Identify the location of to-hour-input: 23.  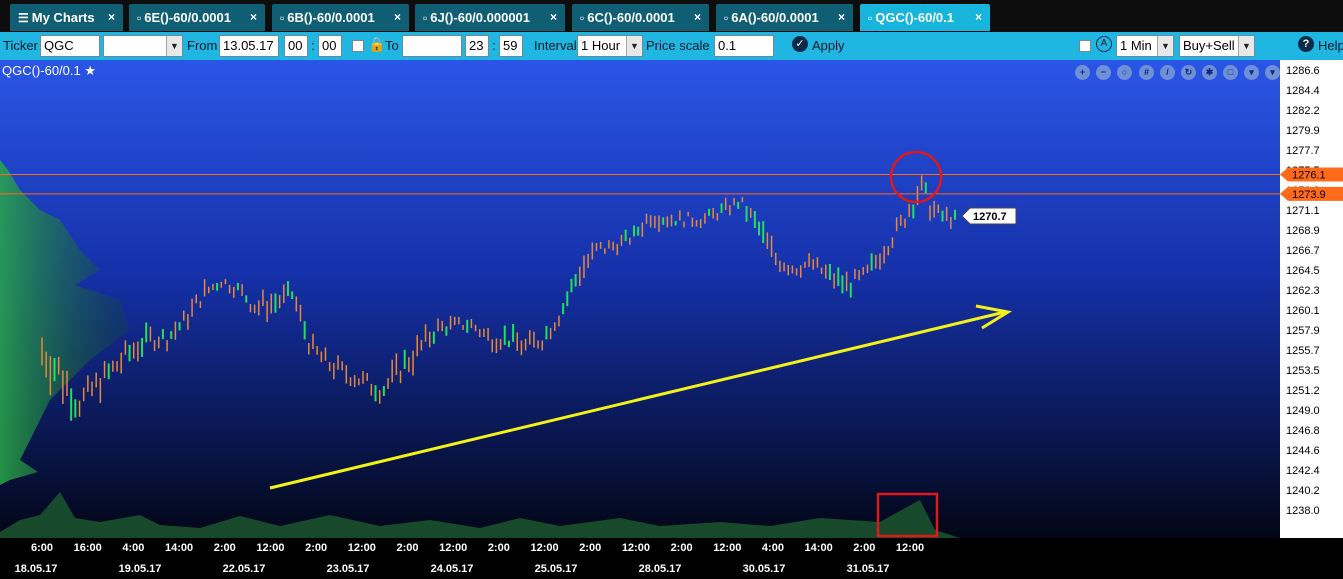
(477, 46).